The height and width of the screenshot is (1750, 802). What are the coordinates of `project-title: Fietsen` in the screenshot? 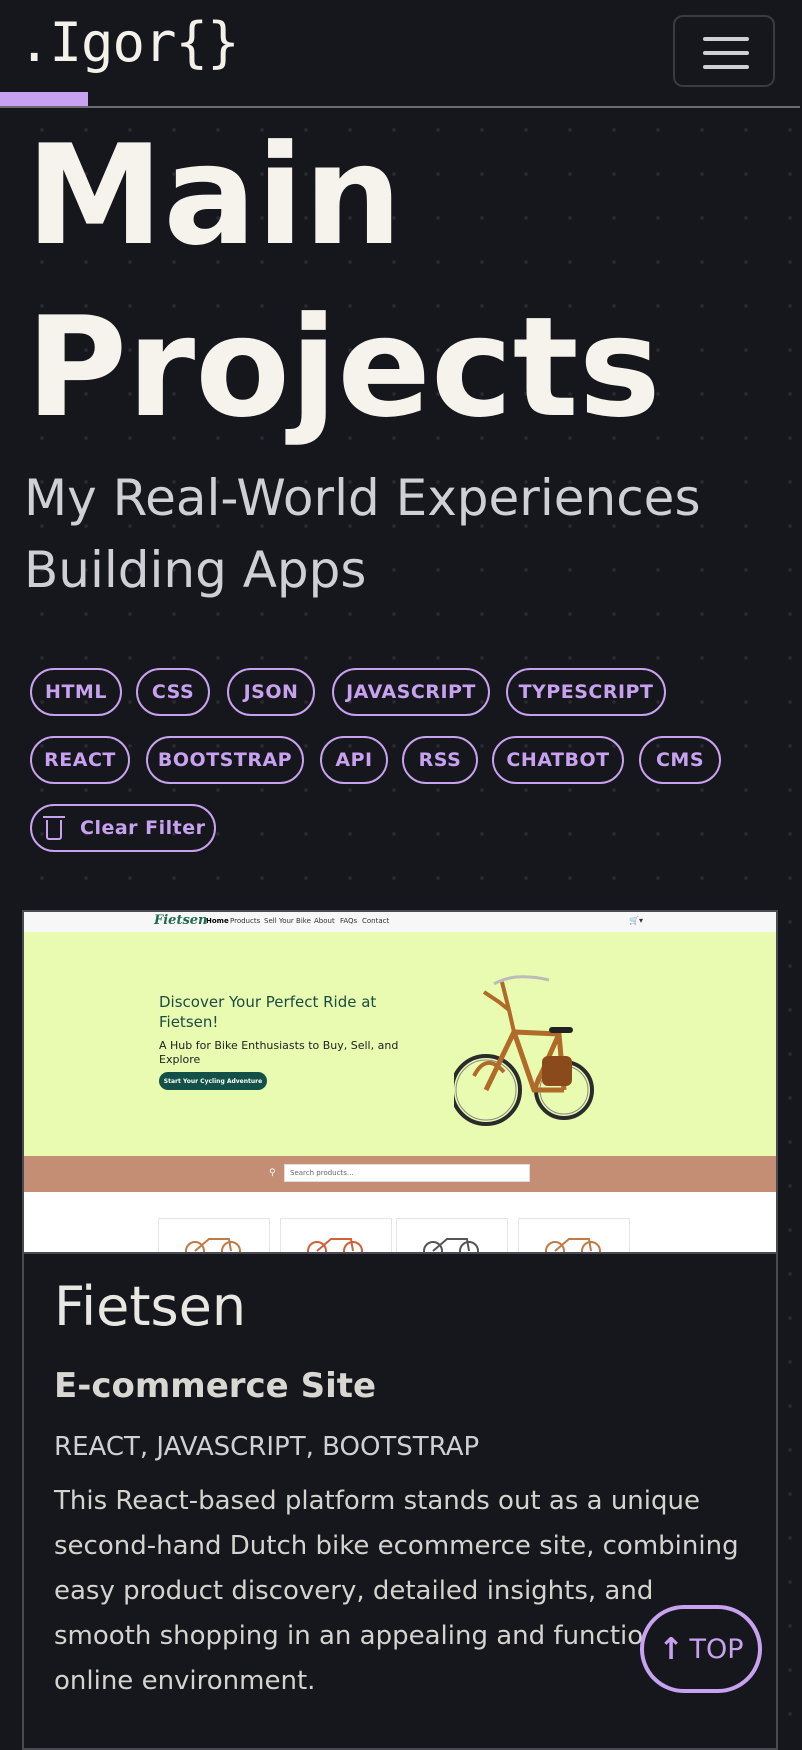 It's located at (150, 1306).